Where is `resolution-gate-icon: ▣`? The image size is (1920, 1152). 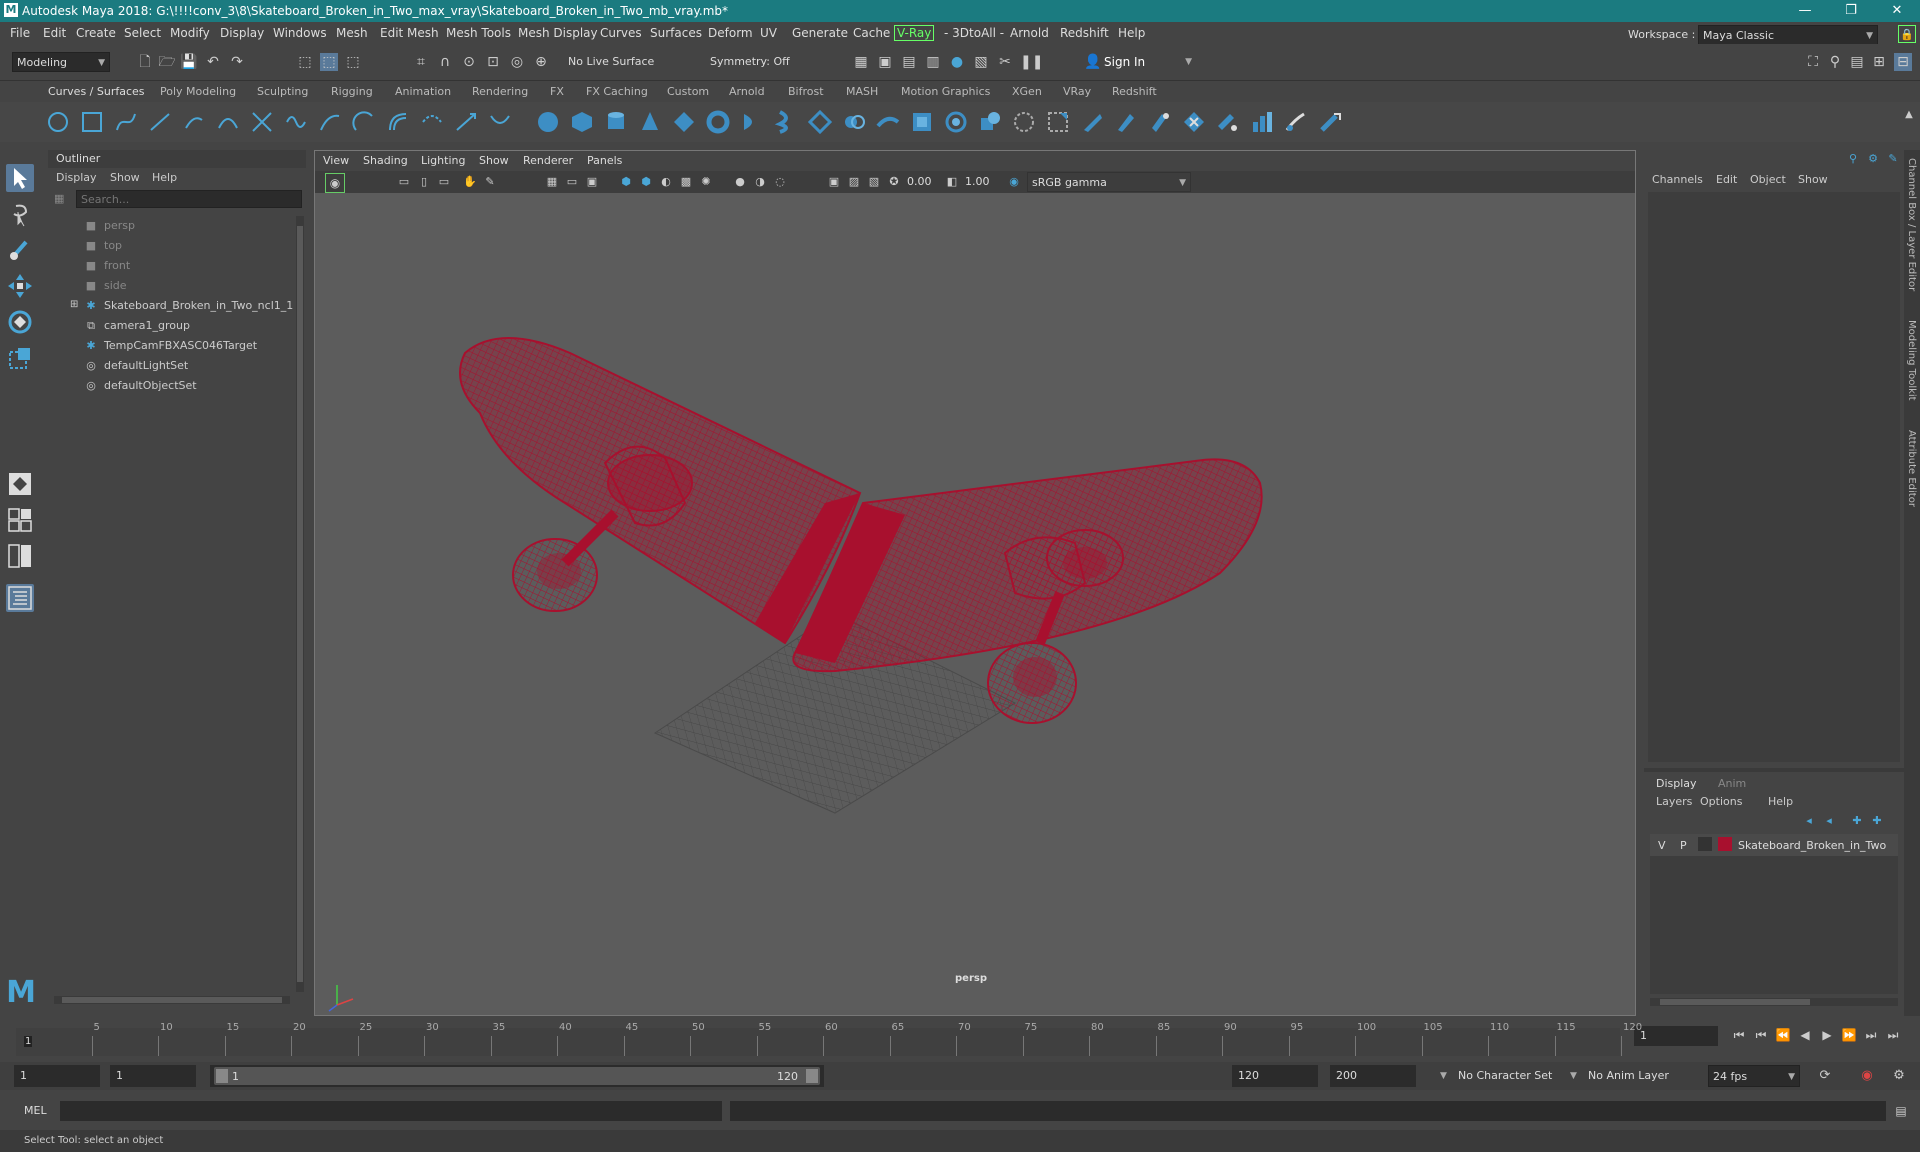
resolution-gate-icon: ▣ is located at coordinates (592, 182).